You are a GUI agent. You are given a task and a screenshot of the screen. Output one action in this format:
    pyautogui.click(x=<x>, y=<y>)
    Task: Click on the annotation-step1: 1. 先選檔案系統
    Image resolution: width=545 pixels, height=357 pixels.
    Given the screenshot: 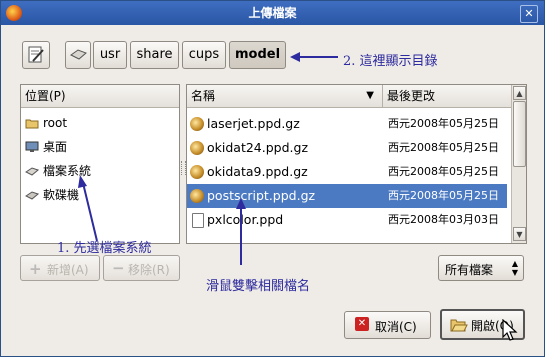 What is the action you would take?
    pyautogui.click(x=104, y=248)
    